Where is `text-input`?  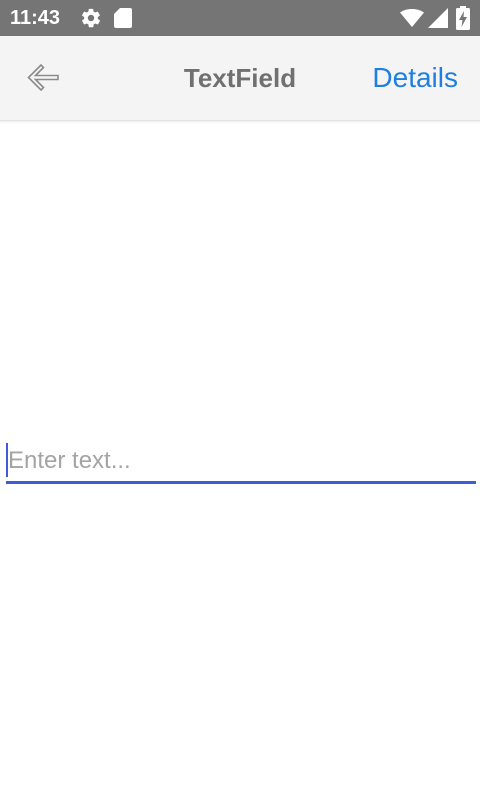
text-input is located at coordinates (241, 462).